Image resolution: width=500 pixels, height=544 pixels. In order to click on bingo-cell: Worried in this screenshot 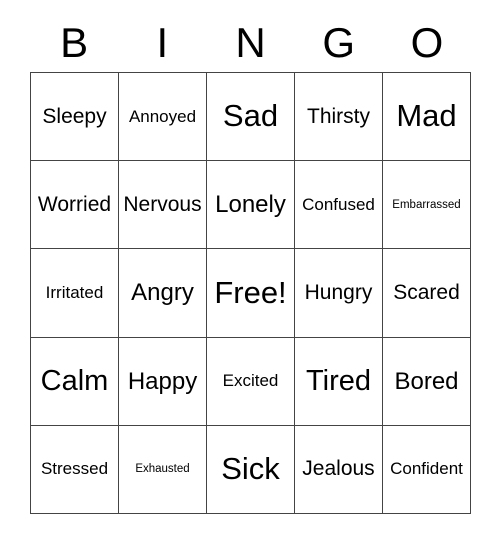, I will do `click(75, 205)`.